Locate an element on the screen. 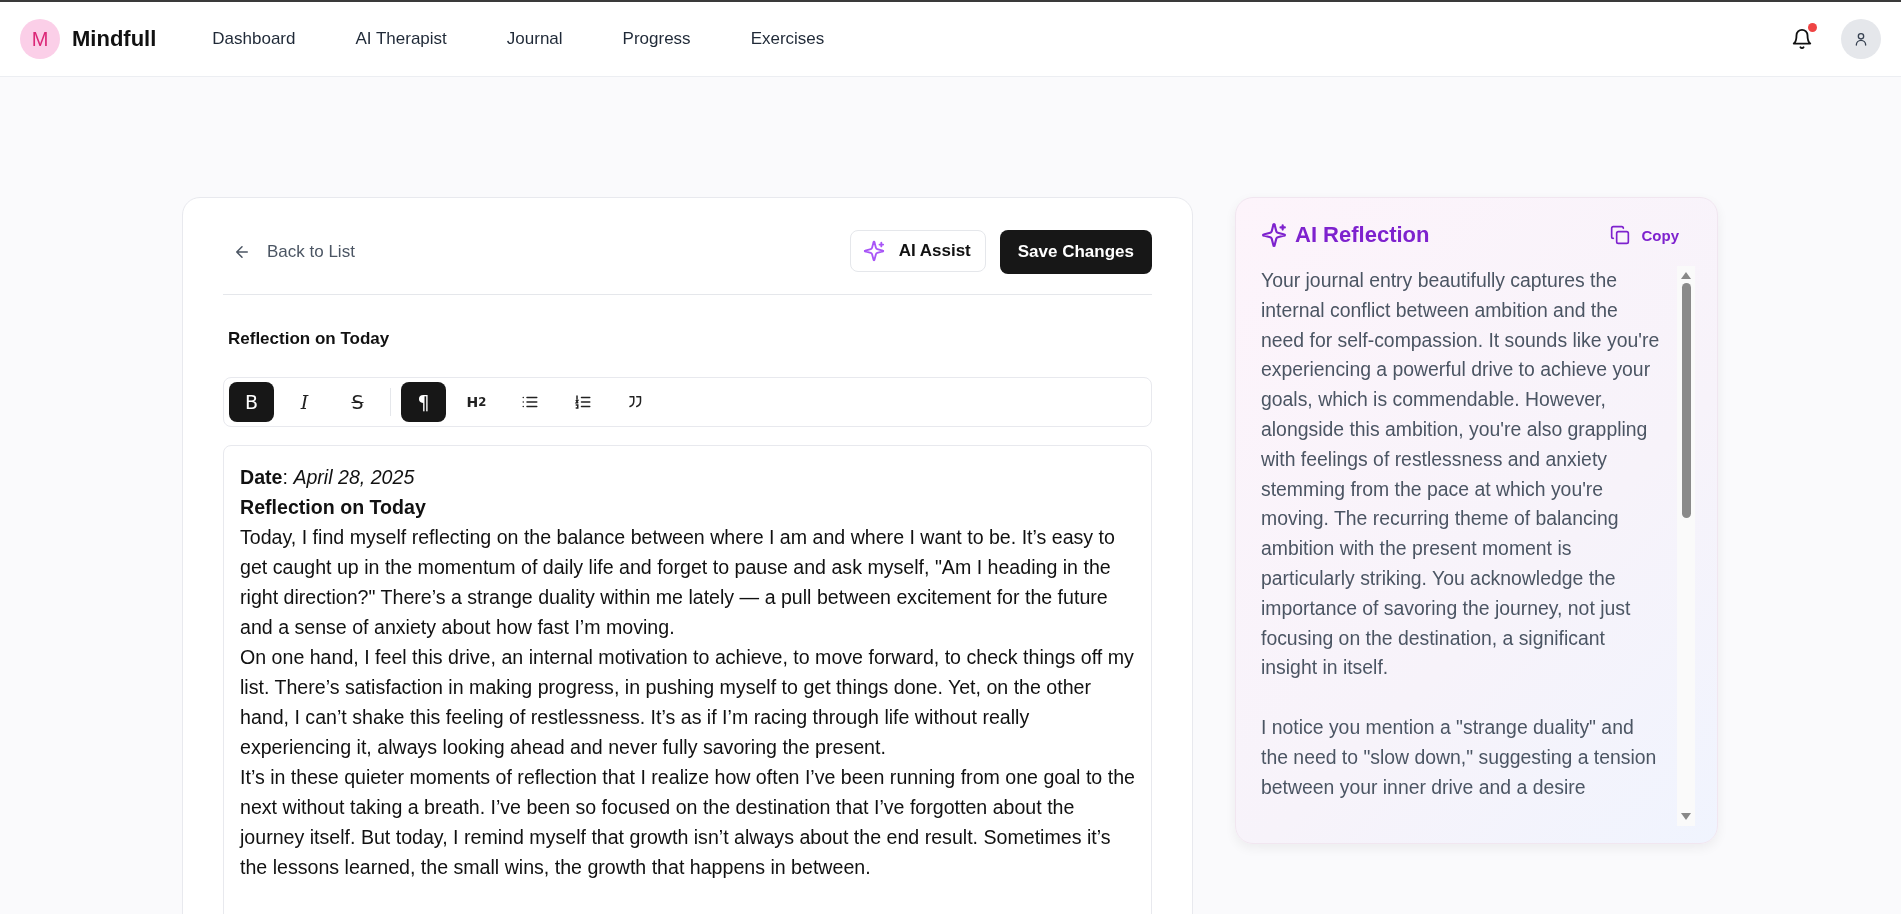  nav-link: Journal is located at coordinates (534, 39).